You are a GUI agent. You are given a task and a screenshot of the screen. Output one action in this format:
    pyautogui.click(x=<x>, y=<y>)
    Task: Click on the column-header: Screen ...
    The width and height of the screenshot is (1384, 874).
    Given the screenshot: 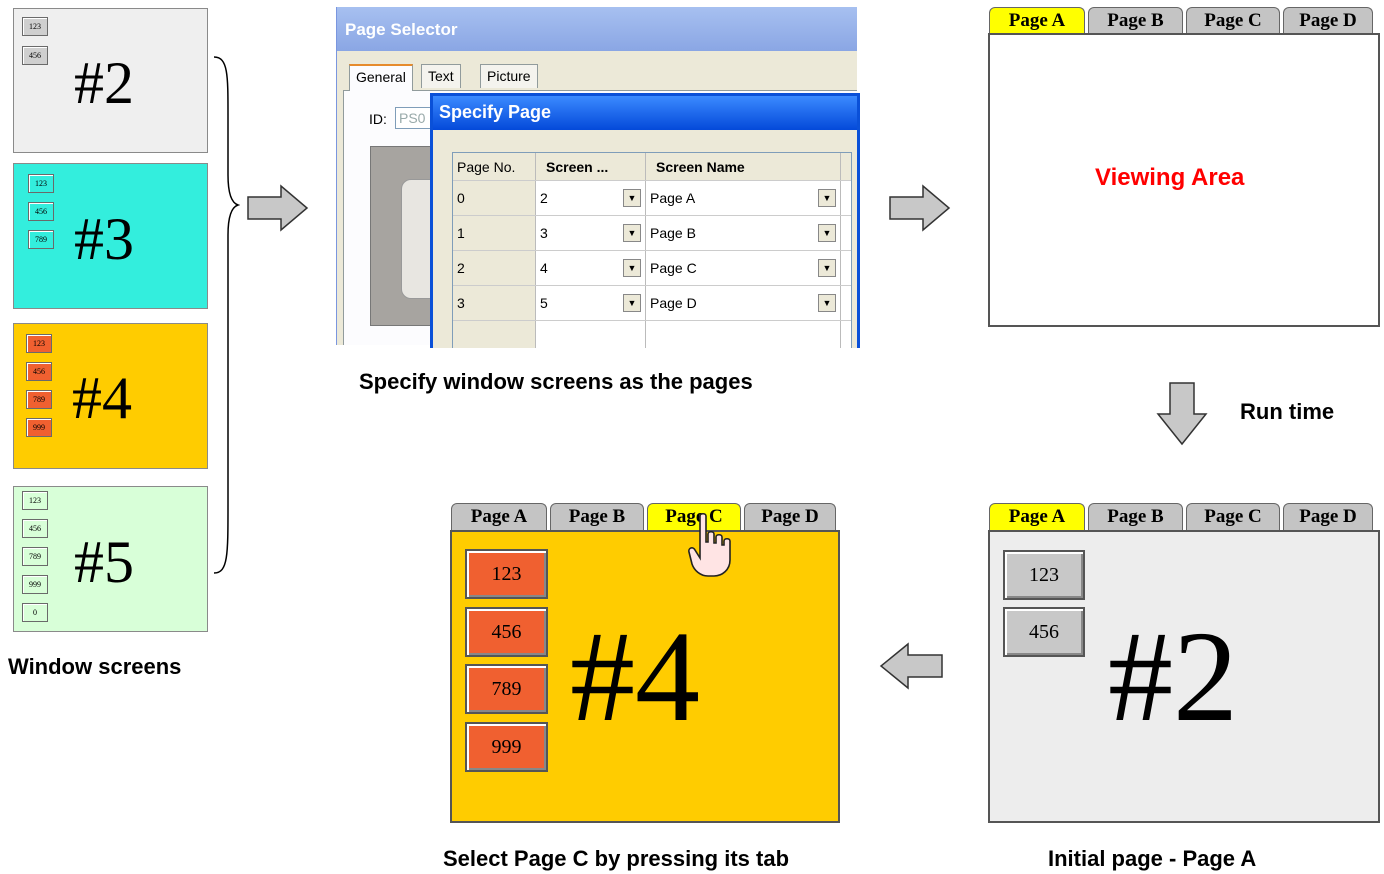 What is the action you would take?
    pyautogui.click(x=591, y=166)
    